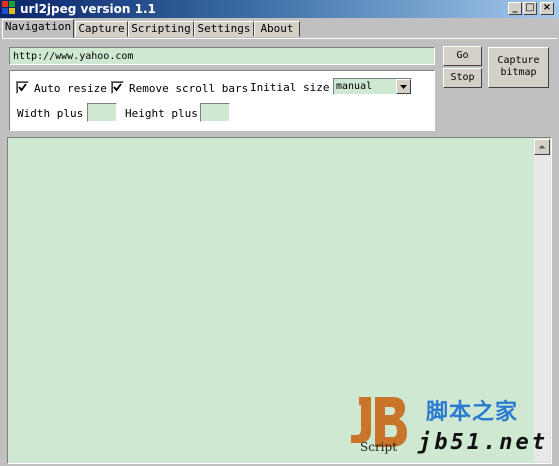  What do you see at coordinates (379, 447) in the screenshot?
I see `watermark-script: Script` at bounding box center [379, 447].